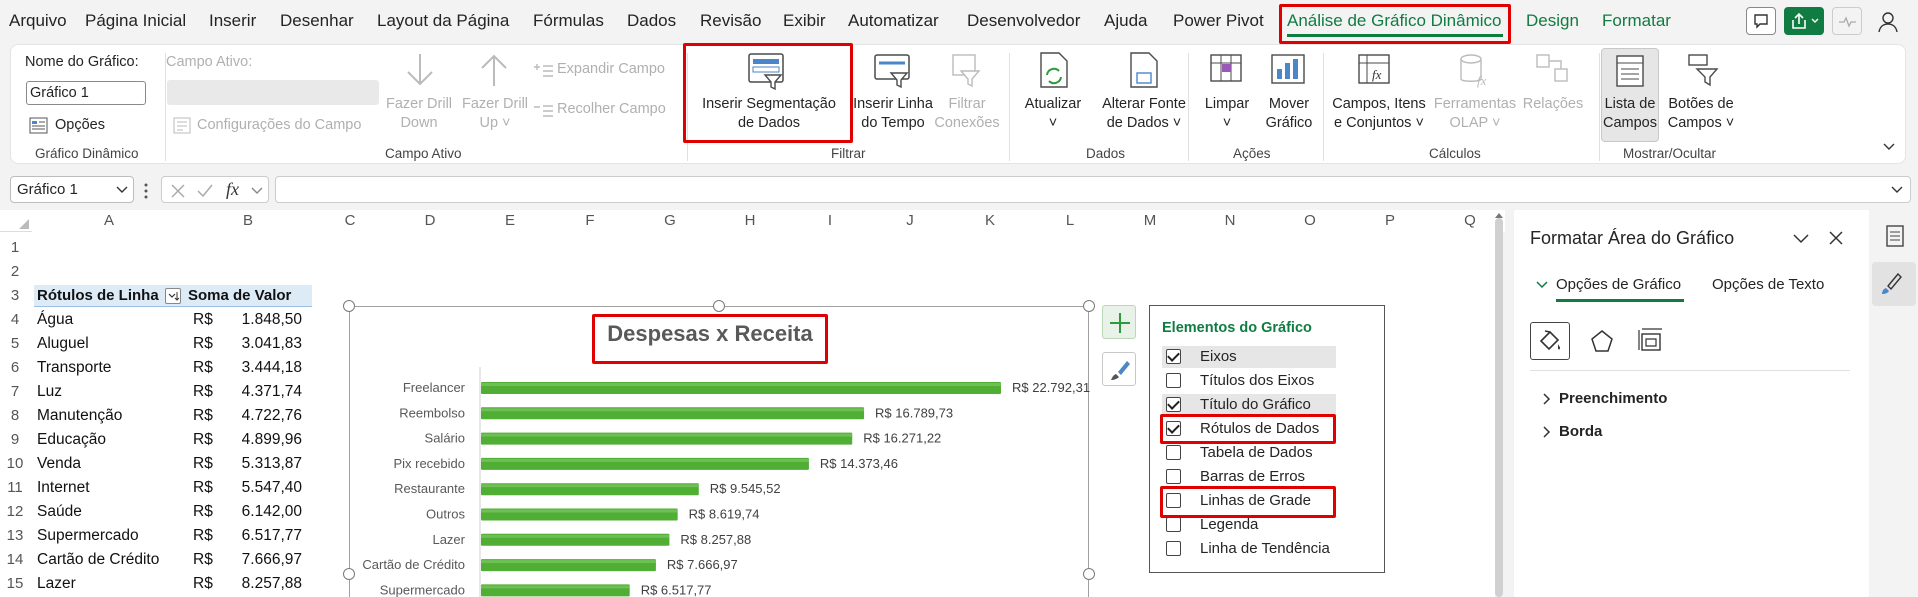 The image size is (1918, 597). I want to click on pivot-filter-button, so click(173, 296).